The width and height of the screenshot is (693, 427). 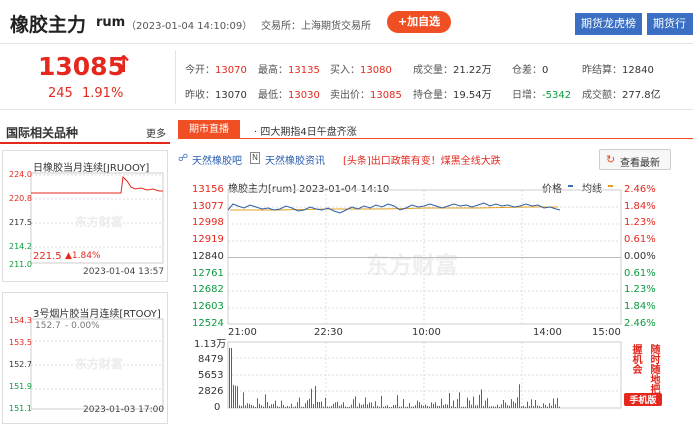 I want to click on card-time: 2023-01-03 17:00, so click(x=124, y=410).